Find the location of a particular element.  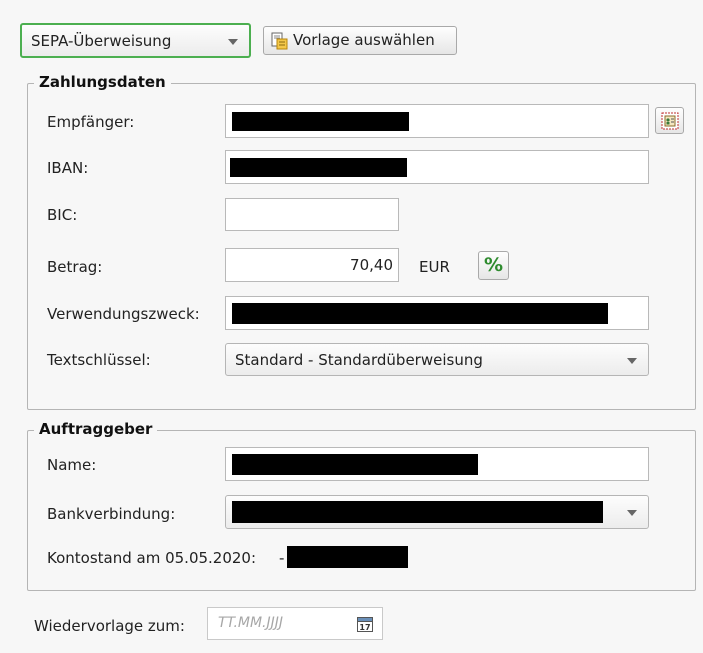

purpose-label: Verwendungszweck: is located at coordinates (123, 314).